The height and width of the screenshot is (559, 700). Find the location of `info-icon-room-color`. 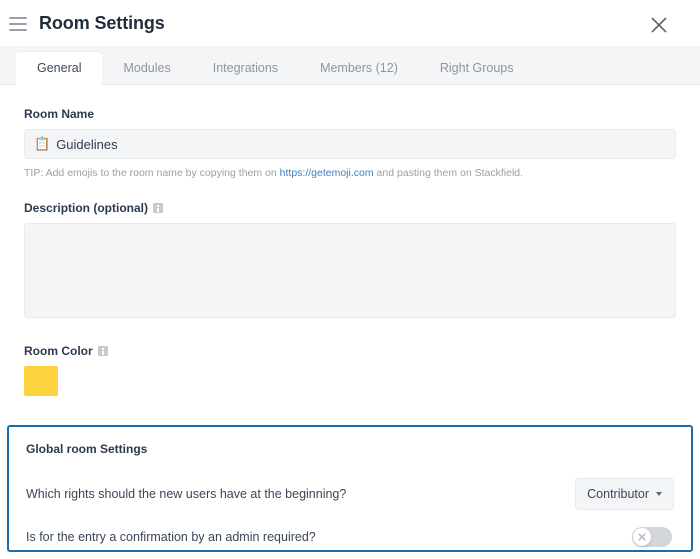

info-icon-room-color is located at coordinates (102, 351).